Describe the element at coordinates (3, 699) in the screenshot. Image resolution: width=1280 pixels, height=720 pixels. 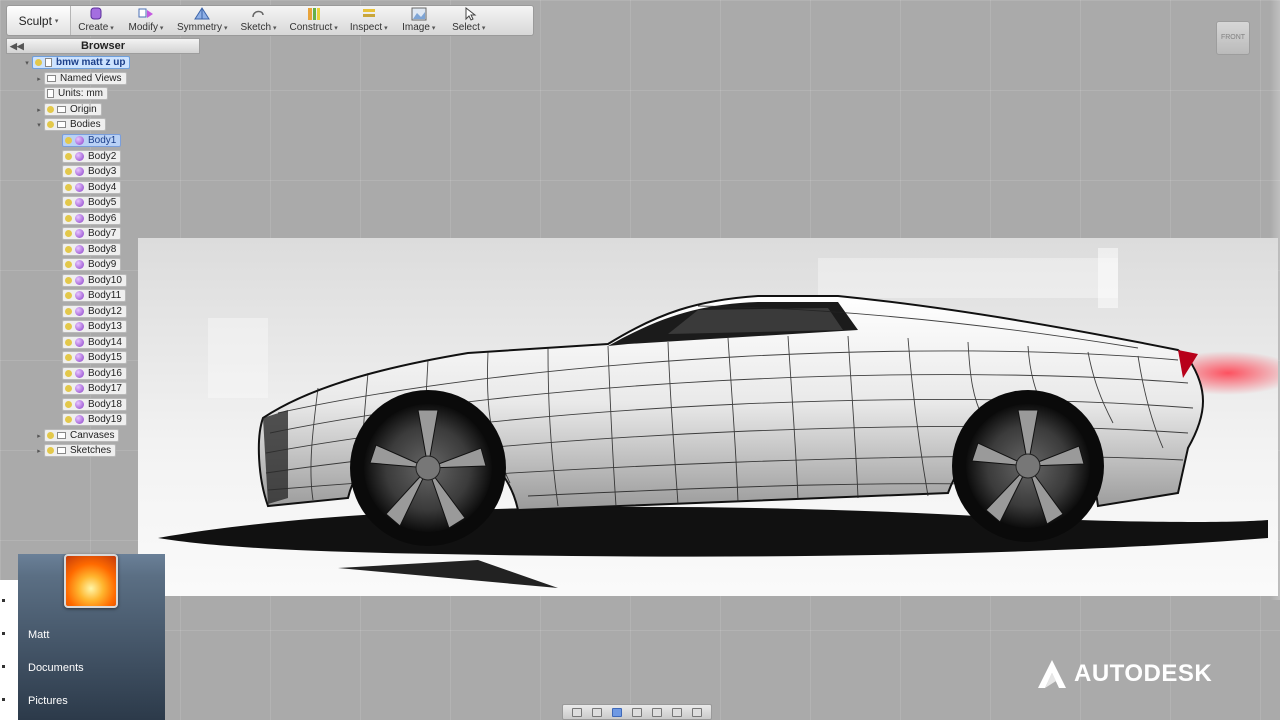
I see `bullet-icon` at that location.